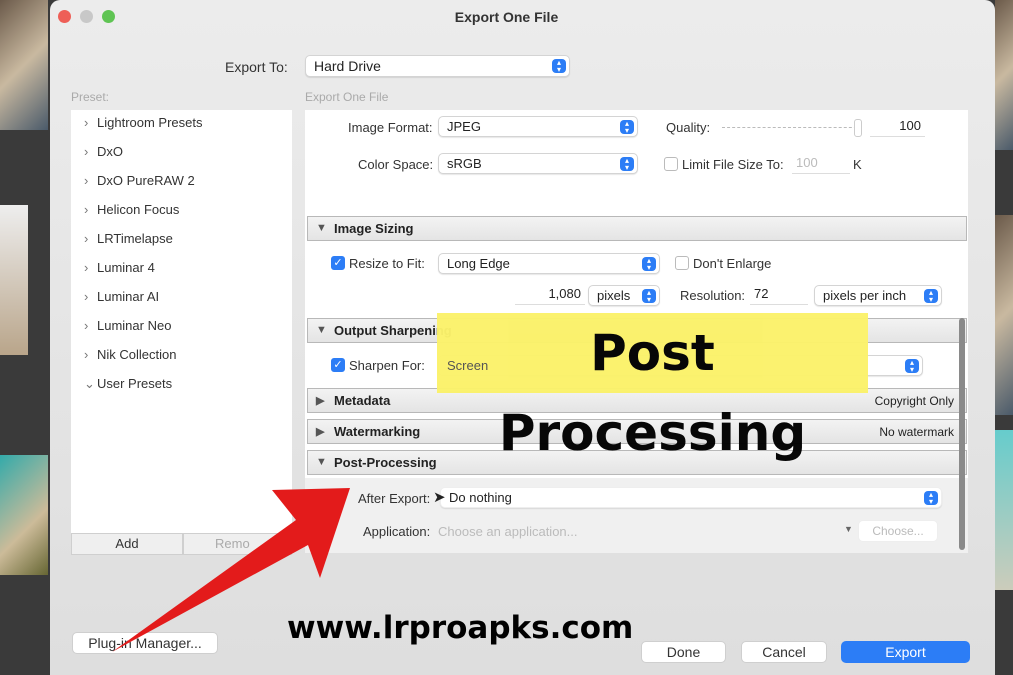 The width and height of the screenshot is (1013, 675). Describe the element at coordinates (468, 365) in the screenshot. I see `sharpen-for-value: Screen` at that location.